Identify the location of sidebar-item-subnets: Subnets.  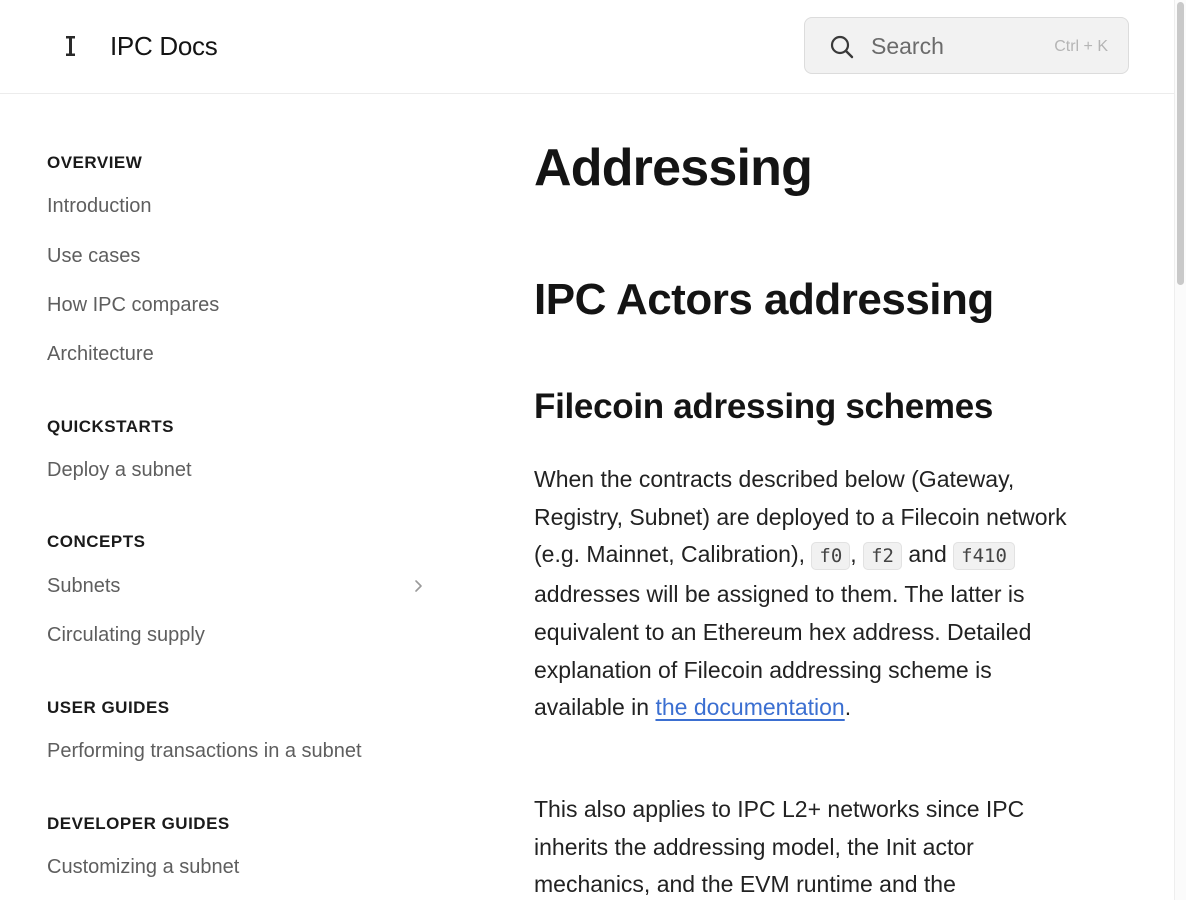
(83, 586).